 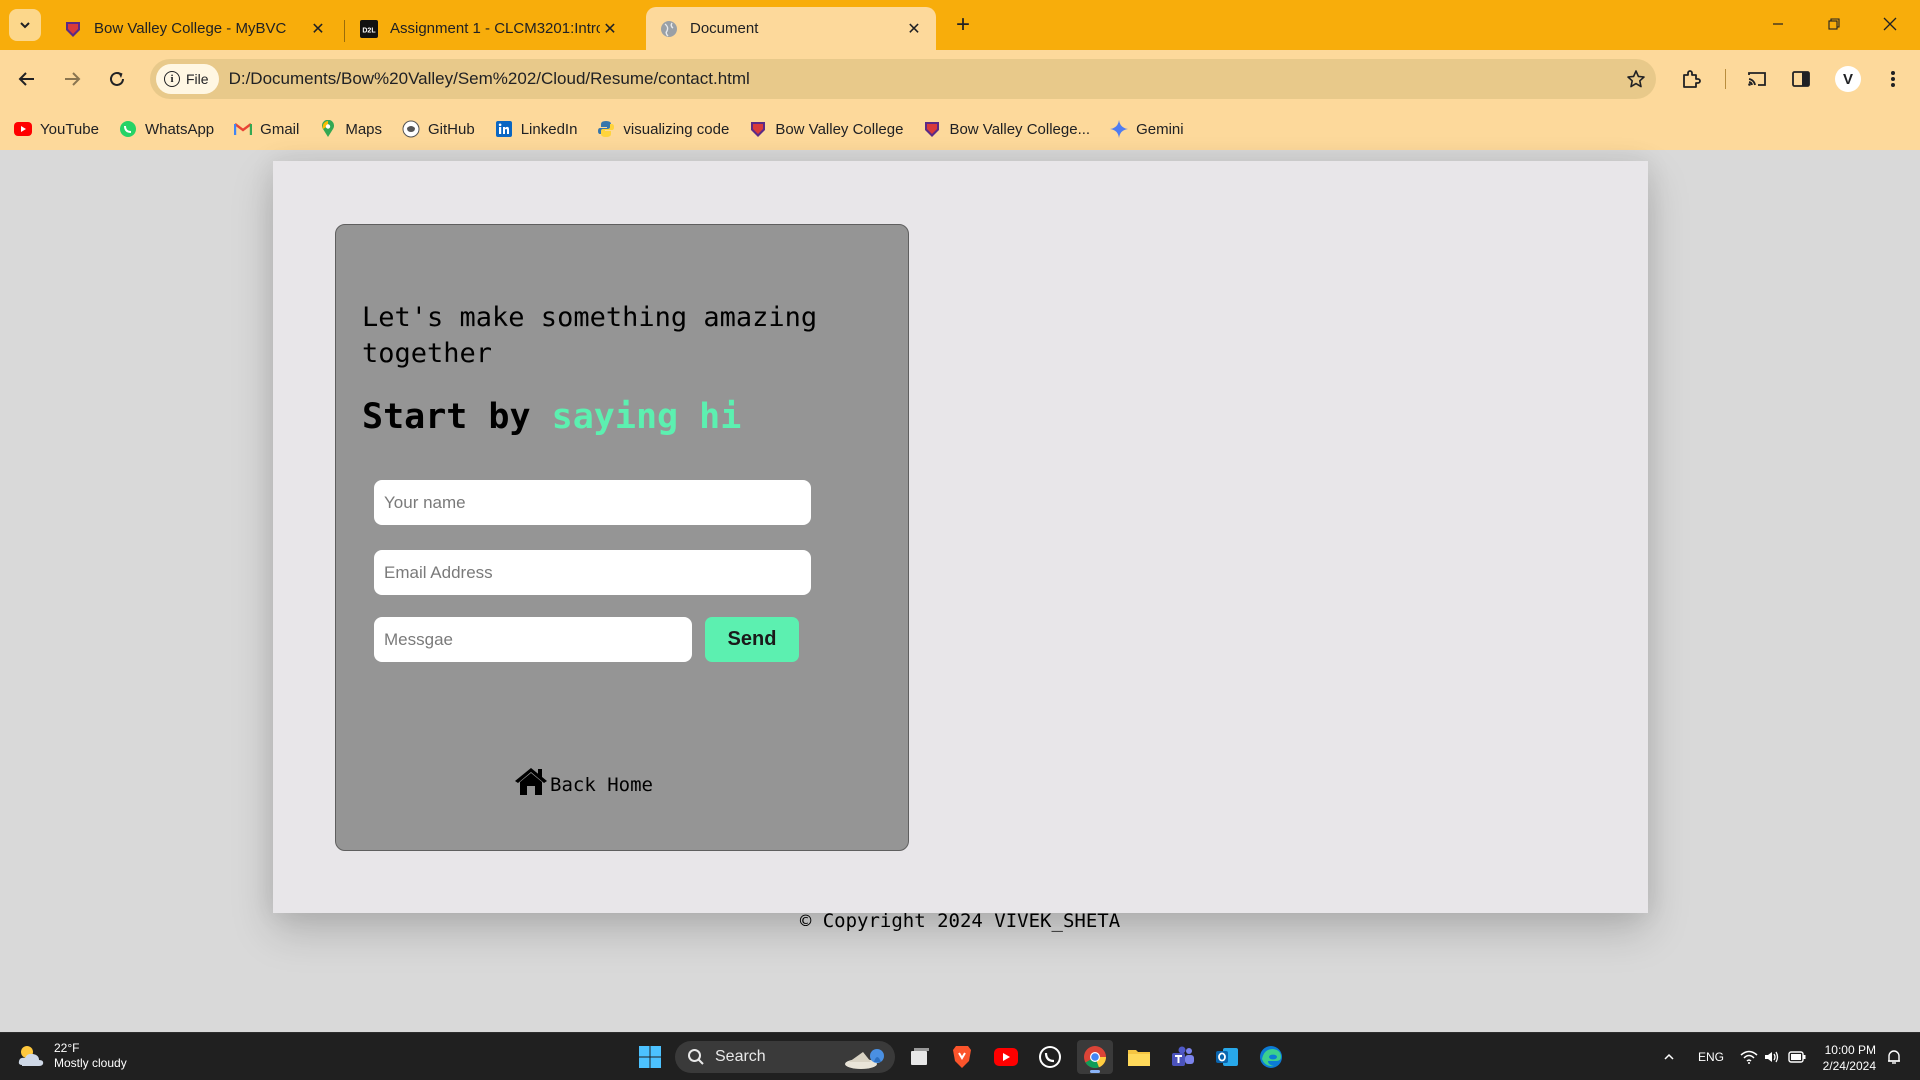 What do you see at coordinates (963, 25) in the screenshot?
I see `new-tab-button: +` at bounding box center [963, 25].